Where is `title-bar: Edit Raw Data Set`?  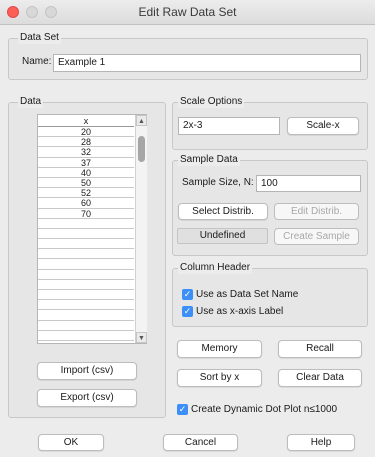 title-bar: Edit Raw Data Set is located at coordinates (187, 12).